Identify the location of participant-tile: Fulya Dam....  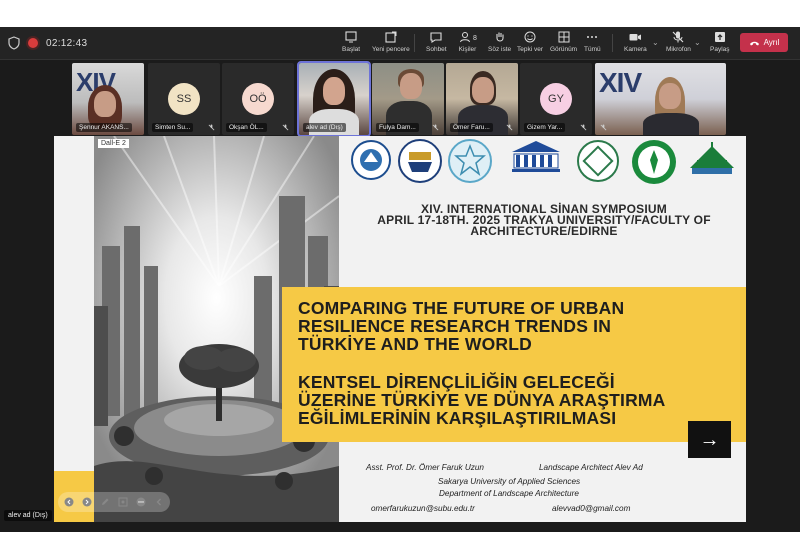
(408, 99).